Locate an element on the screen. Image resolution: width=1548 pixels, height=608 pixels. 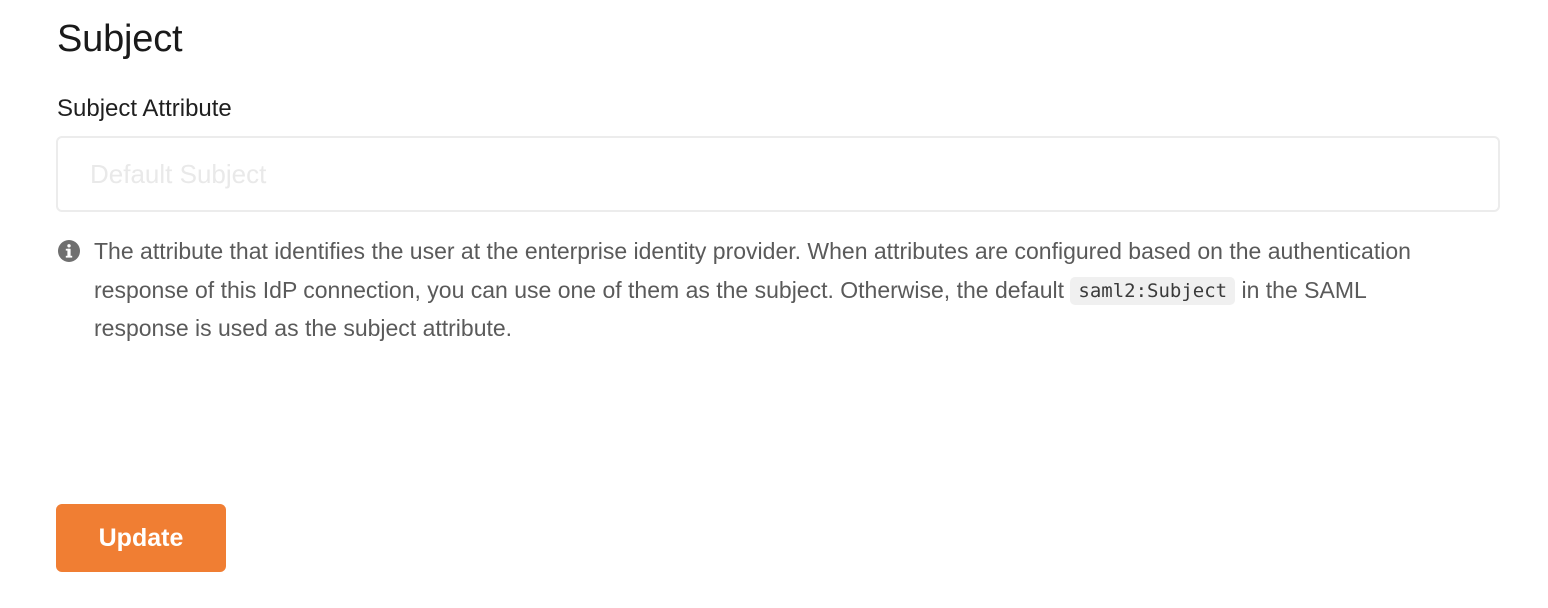
subject-attribute-label: Subject Attribute is located at coordinates (144, 108).